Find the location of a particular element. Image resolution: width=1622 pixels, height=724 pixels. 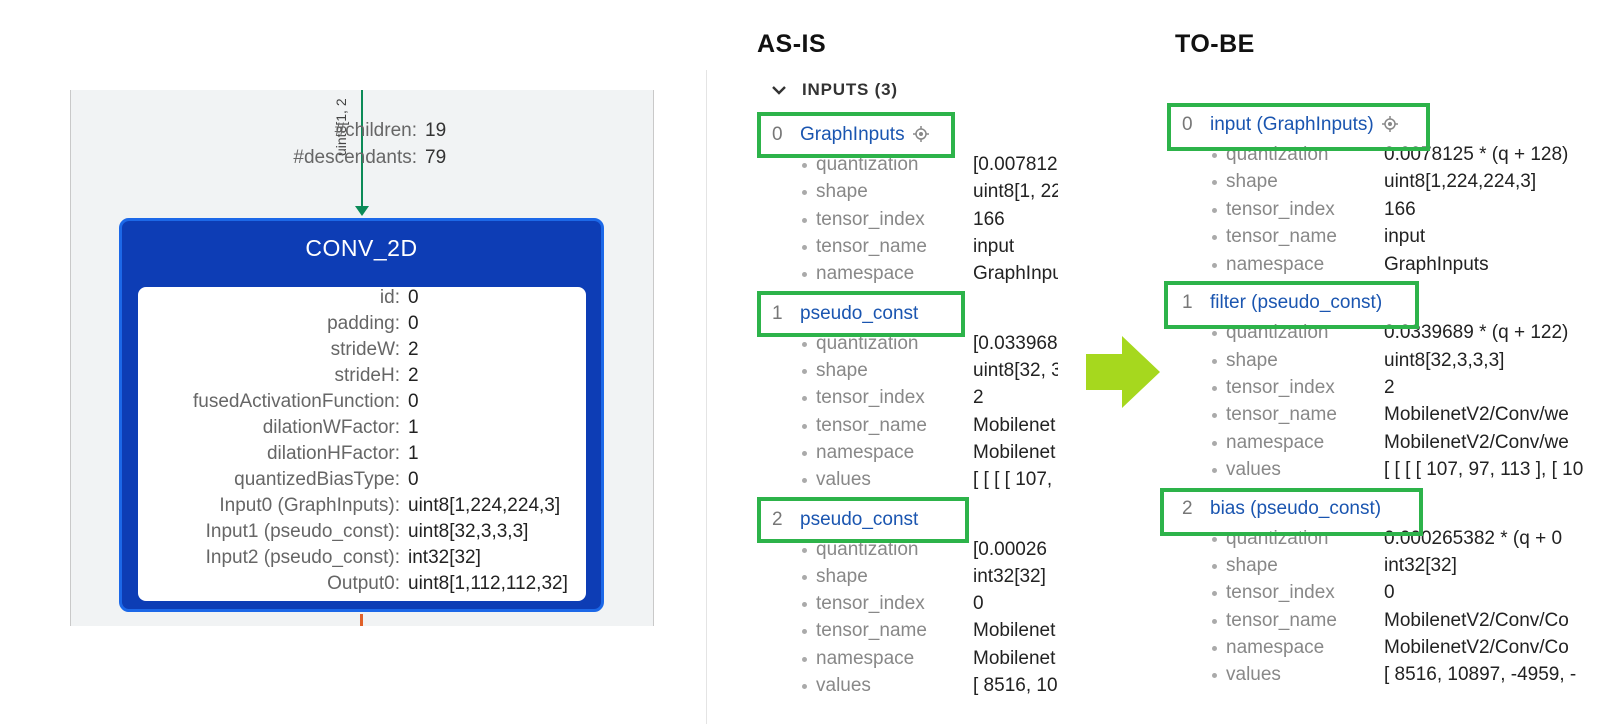

field-row: tensor_name input is located at coordinates (930, 248).